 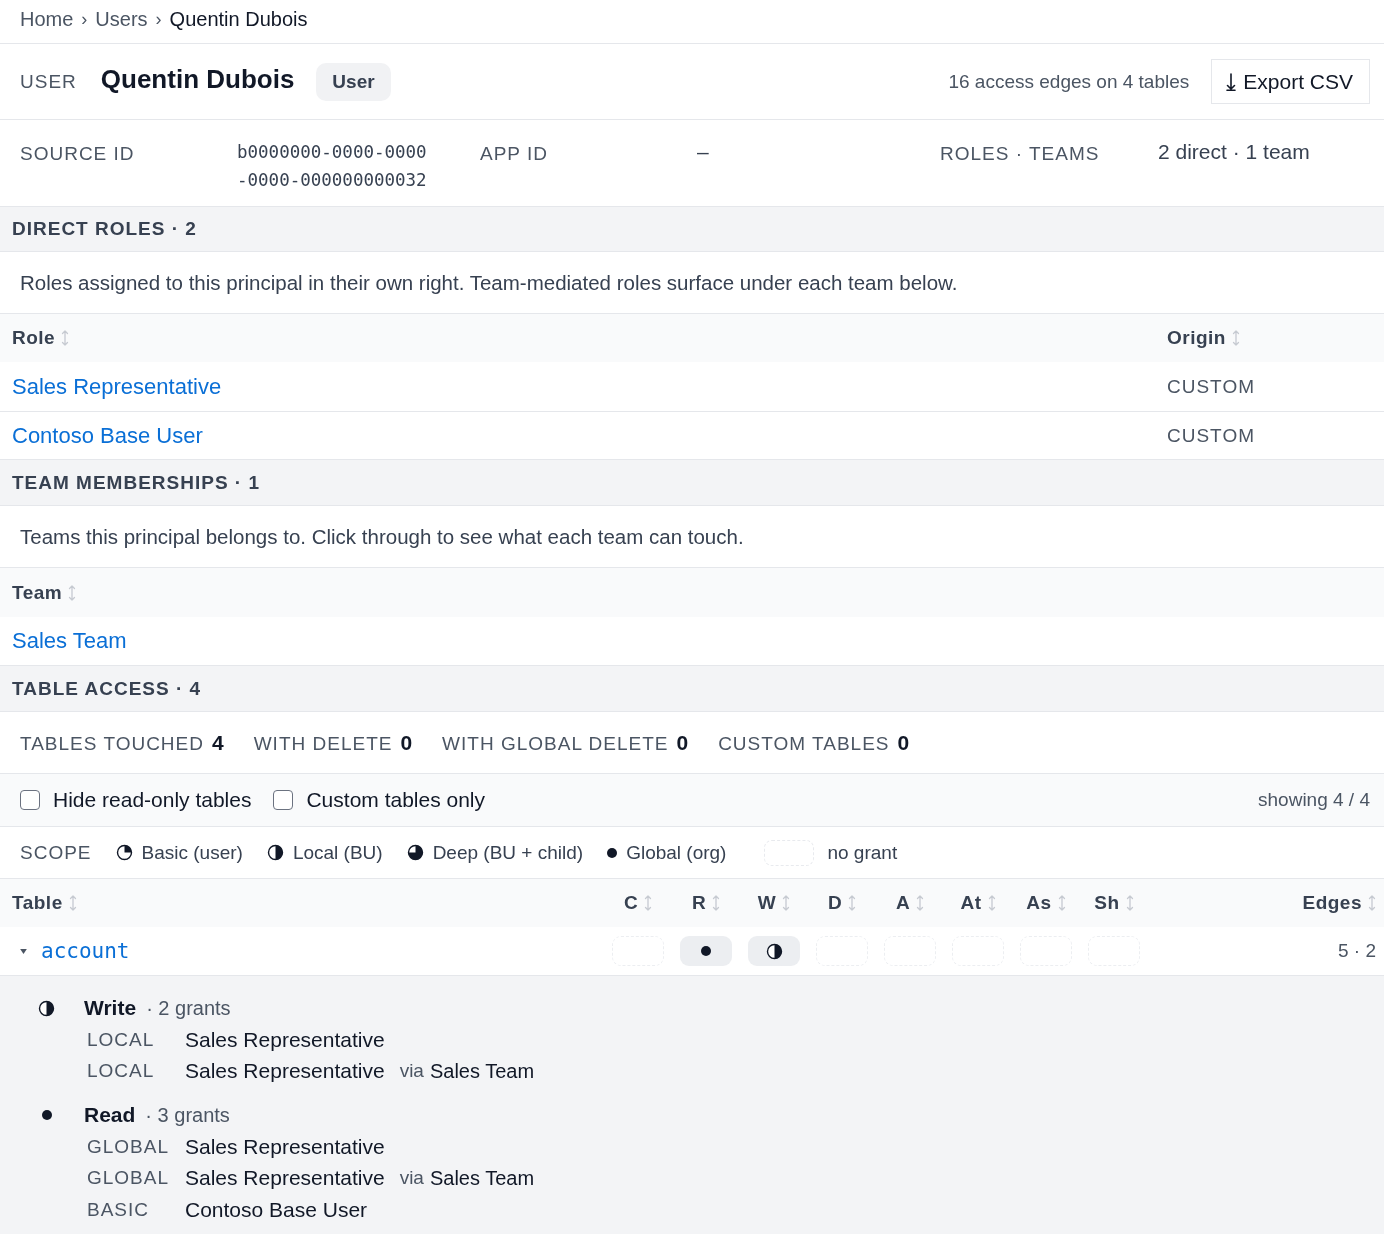 I want to click on role-link: Contoso Base User, so click(x=107, y=435).